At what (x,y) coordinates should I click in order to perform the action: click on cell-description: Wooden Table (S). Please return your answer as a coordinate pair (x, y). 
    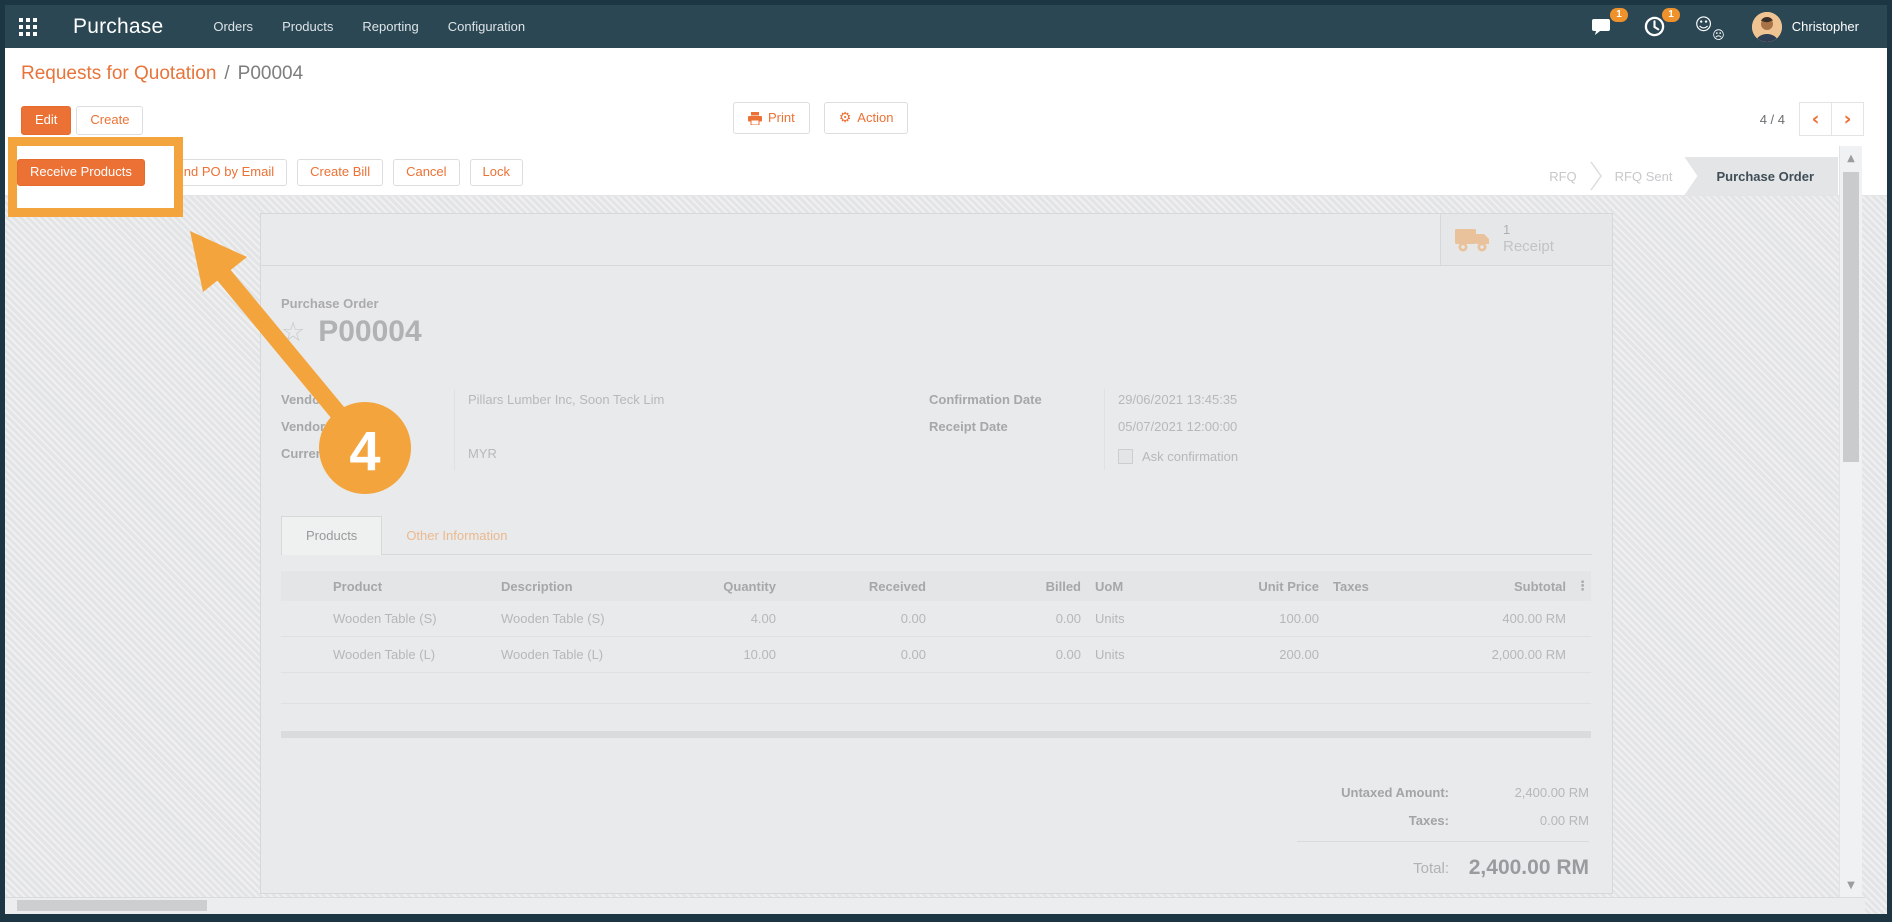
    Looking at the image, I should click on (595, 618).